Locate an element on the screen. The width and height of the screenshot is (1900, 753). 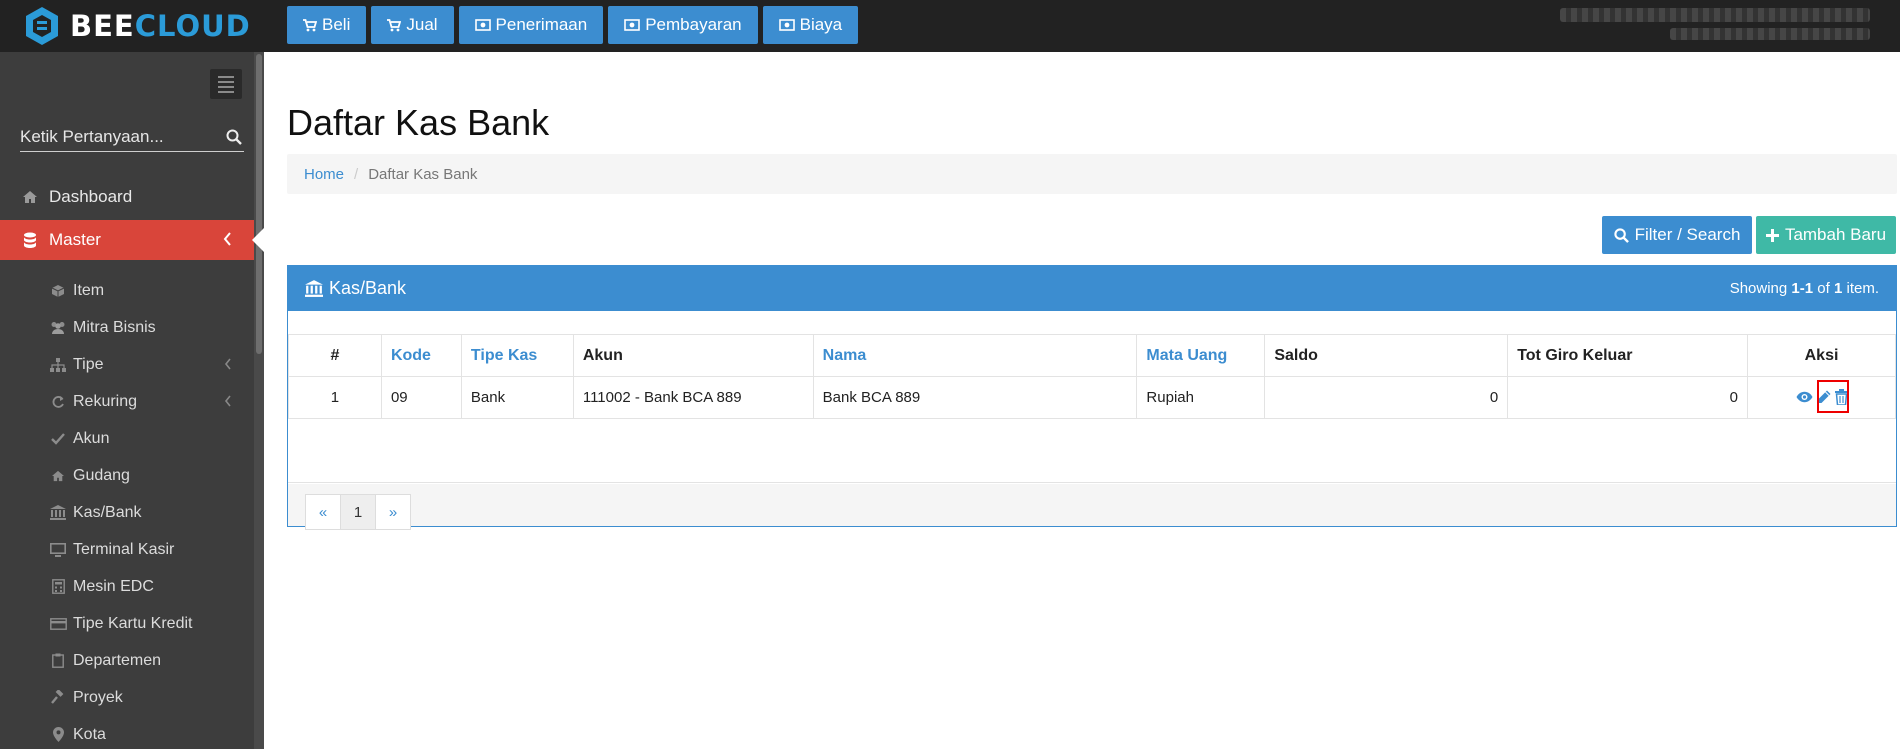
plus-icon is located at coordinates (1772, 235).